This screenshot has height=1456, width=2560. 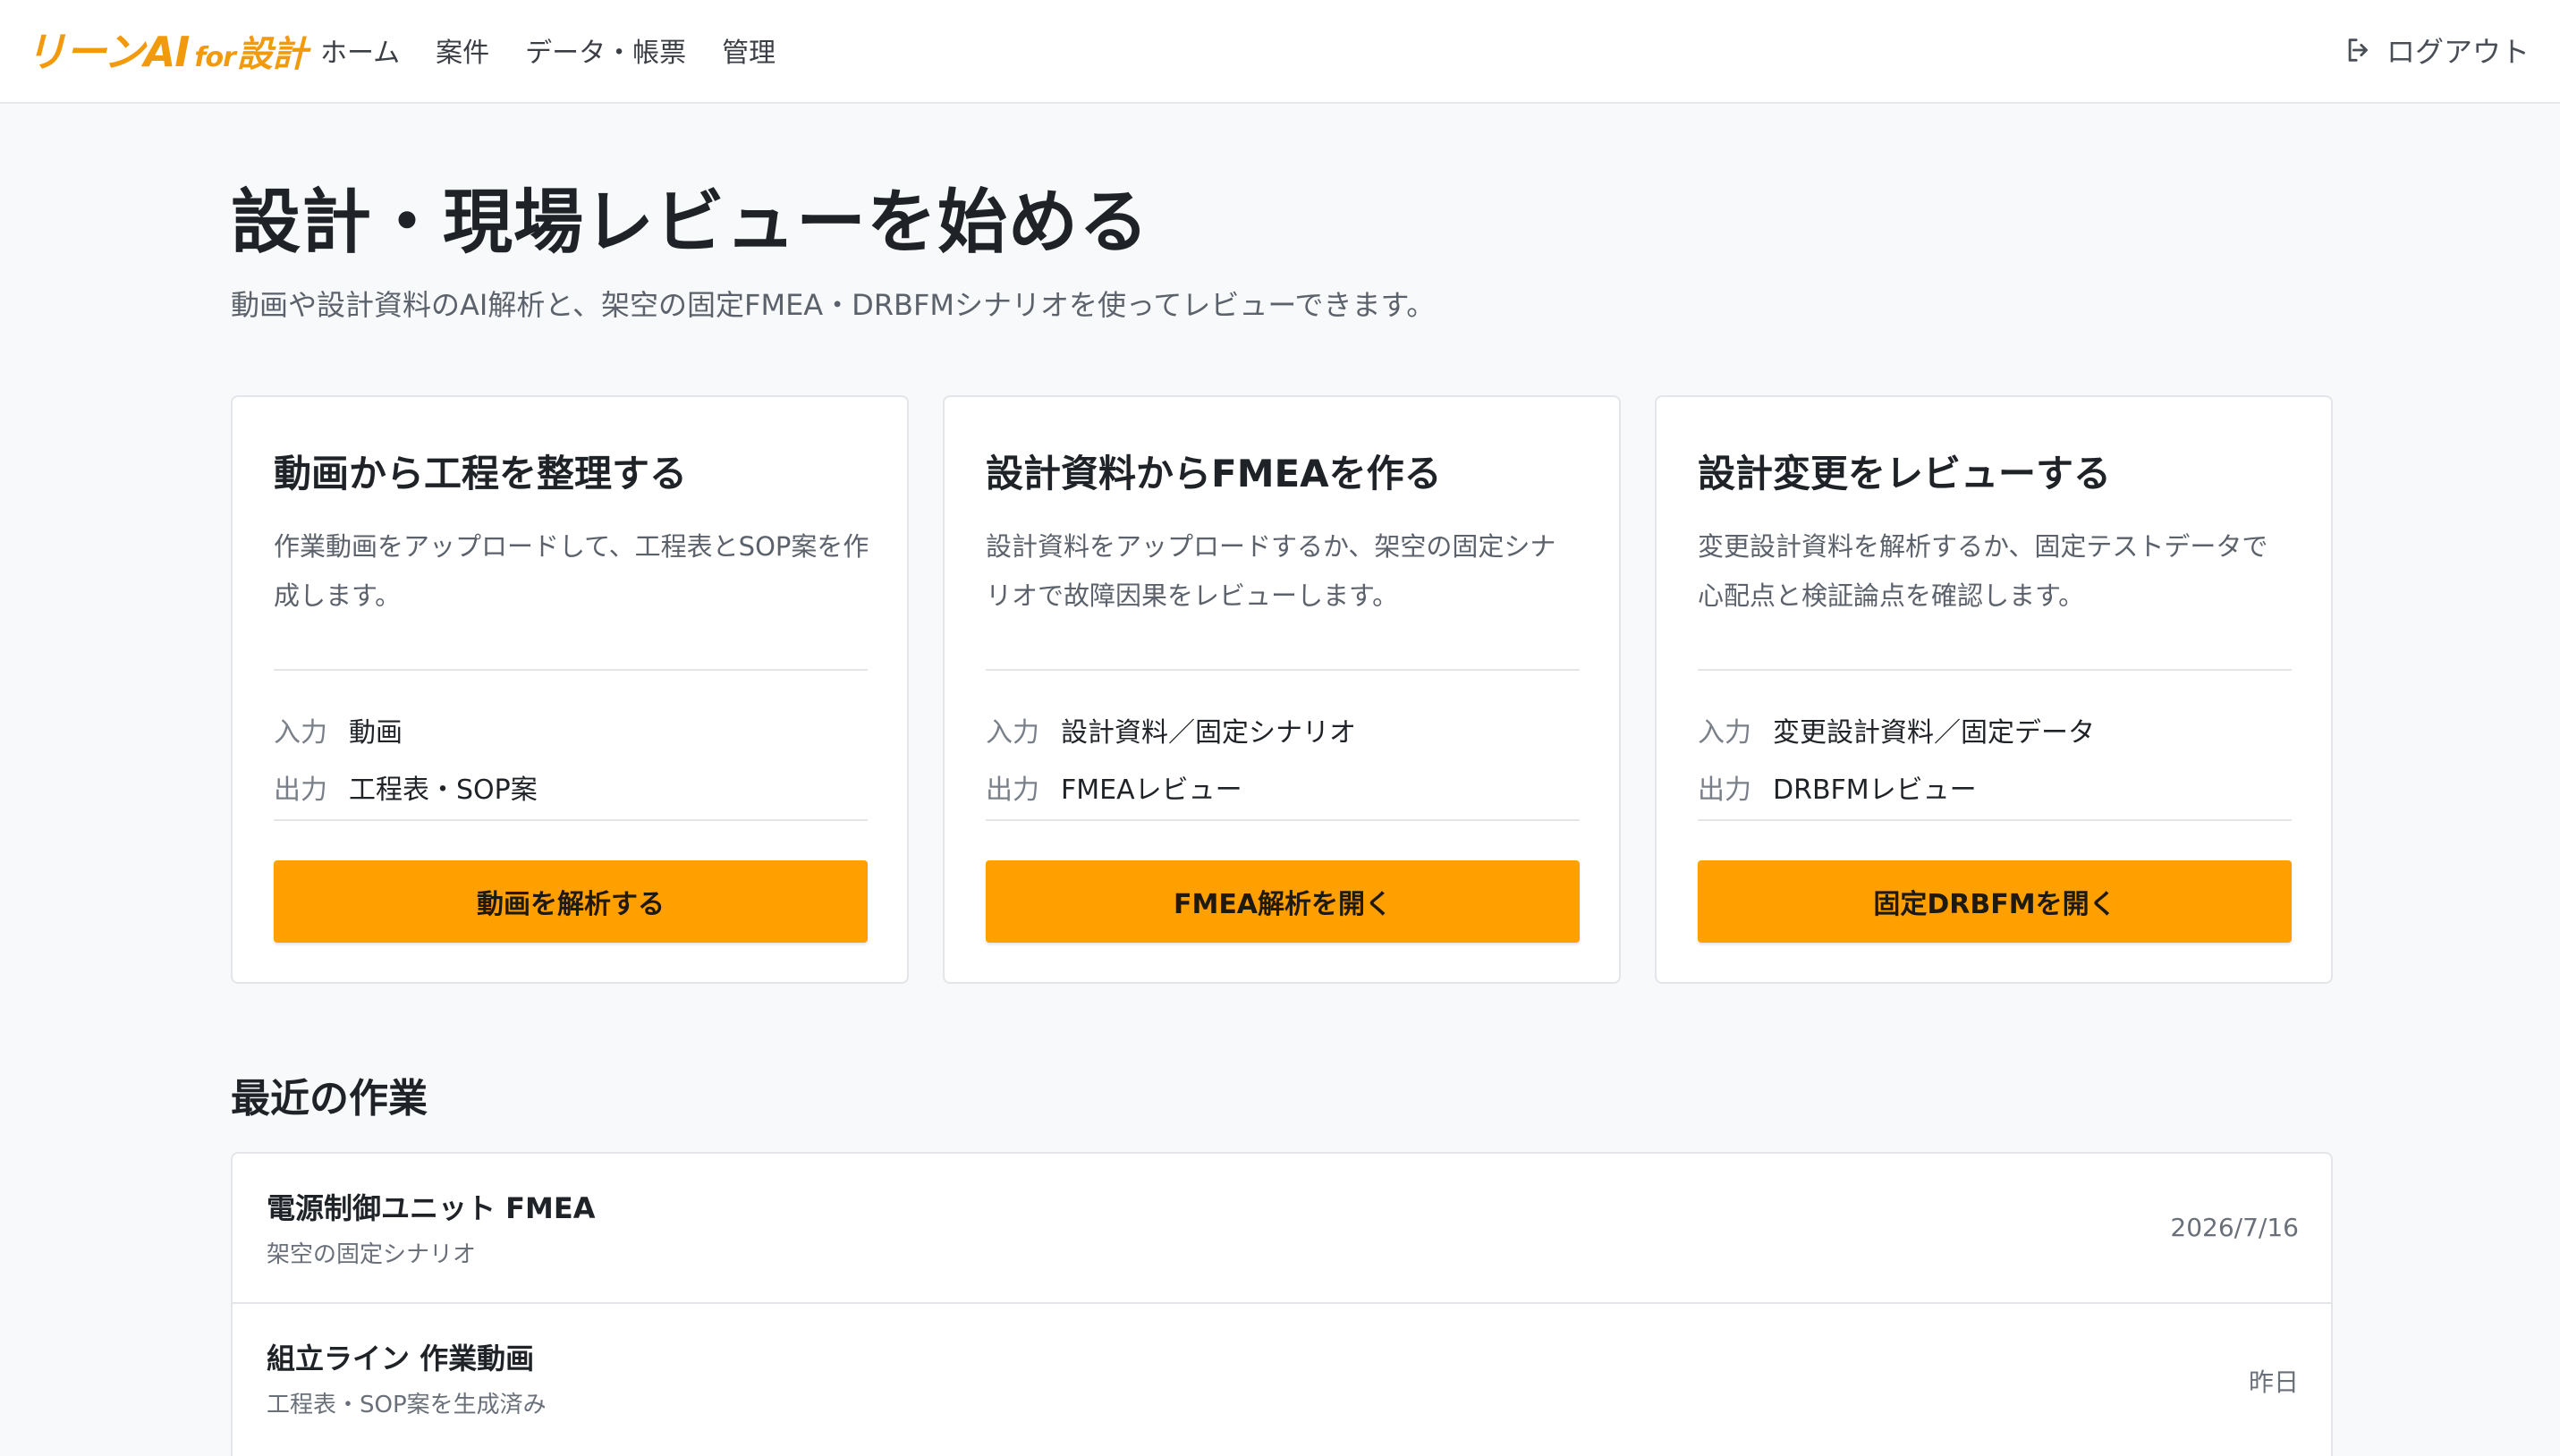 What do you see at coordinates (1995, 901) in the screenshot?
I see `open-drbfm-button: 固定DRBFMを開く` at bounding box center [1995, 901].